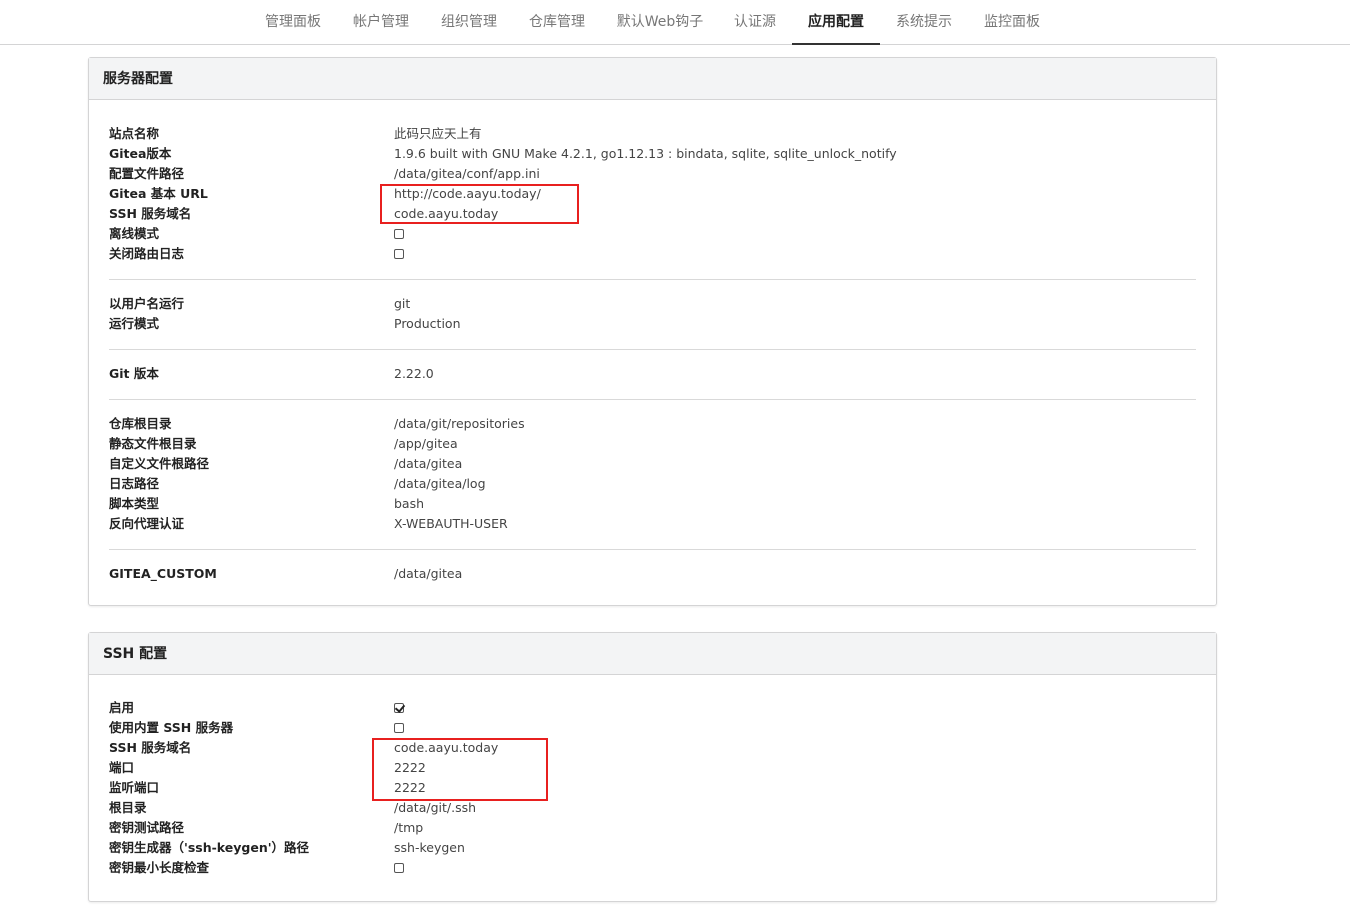 This screenshot has height=911, width=1350. Describe the element at coordinates (426, 443) in the screenshot. I see `config-value: /app/gitea` at that location.